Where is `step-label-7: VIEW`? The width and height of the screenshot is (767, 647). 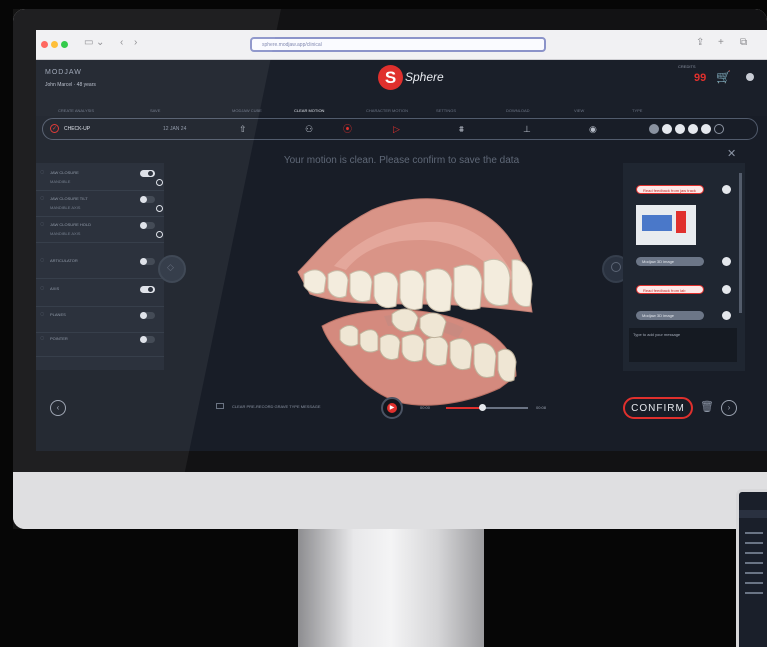 step-label-7: VIEW is located at coordinates (579, 110).